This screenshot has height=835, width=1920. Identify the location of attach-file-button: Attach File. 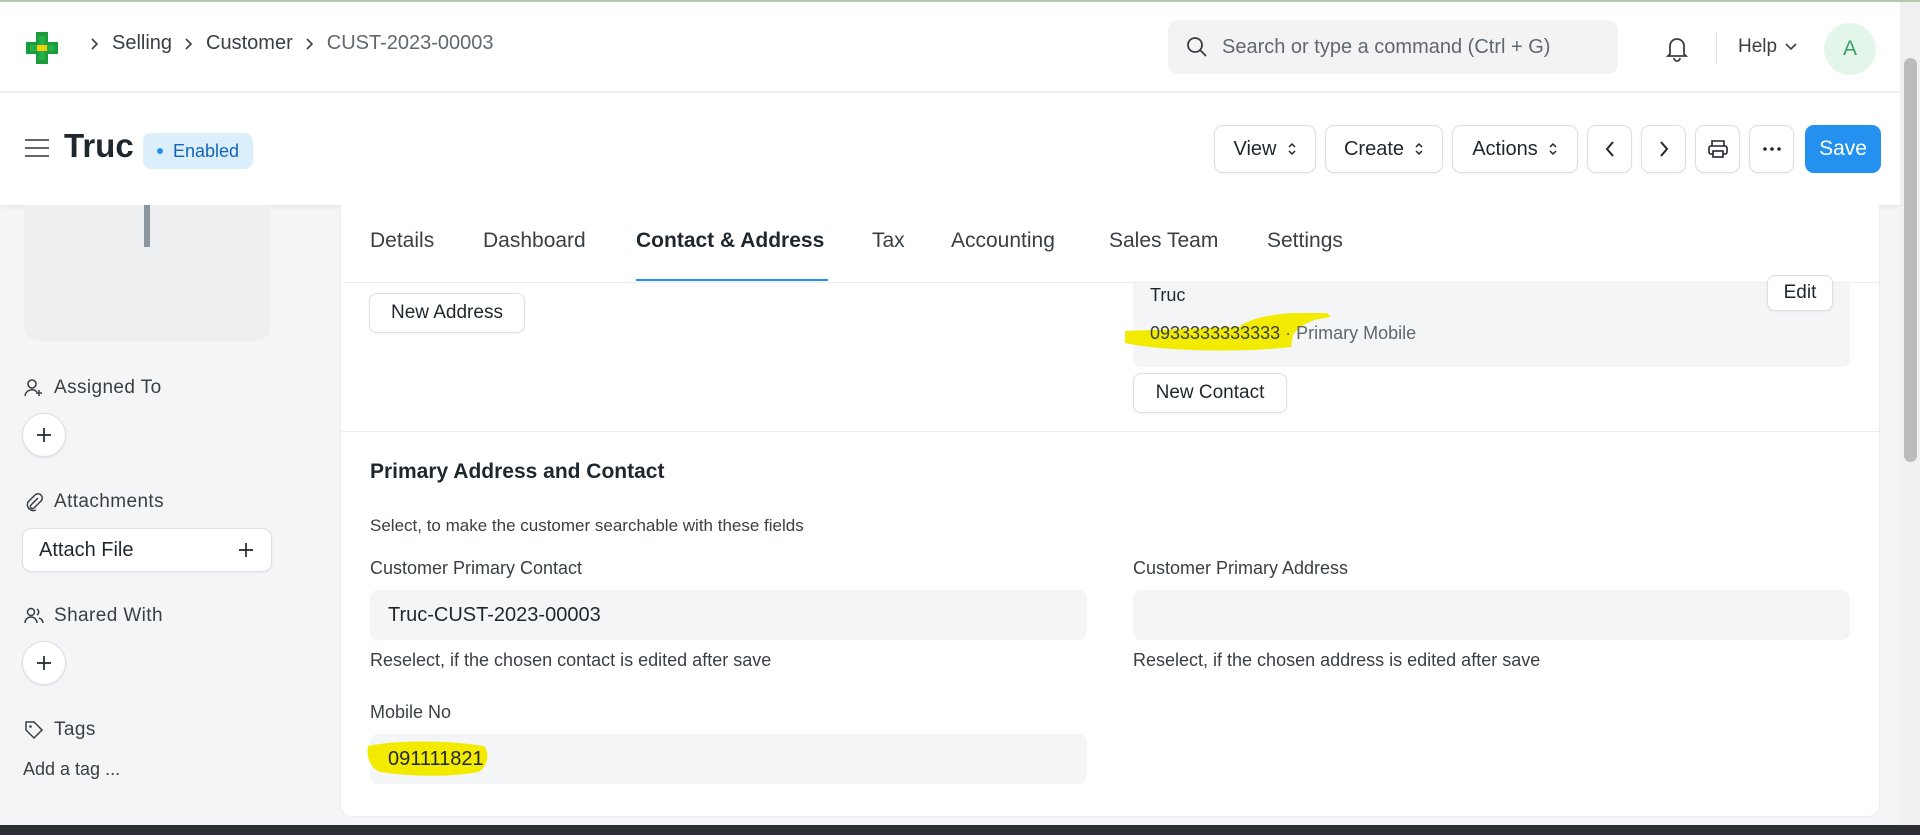
(147, 550).